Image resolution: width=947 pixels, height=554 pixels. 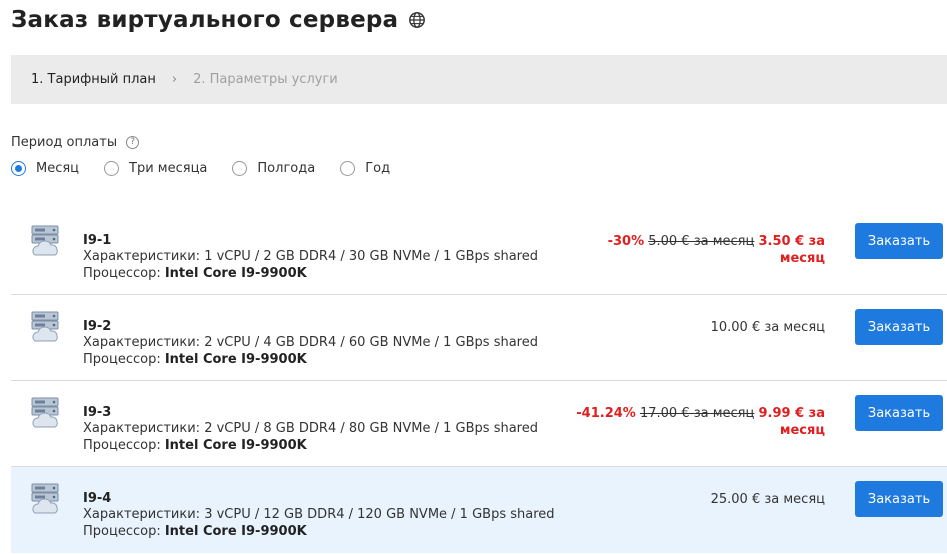 I want to click on radio-year-label: Год, so click(x=378, y=168).